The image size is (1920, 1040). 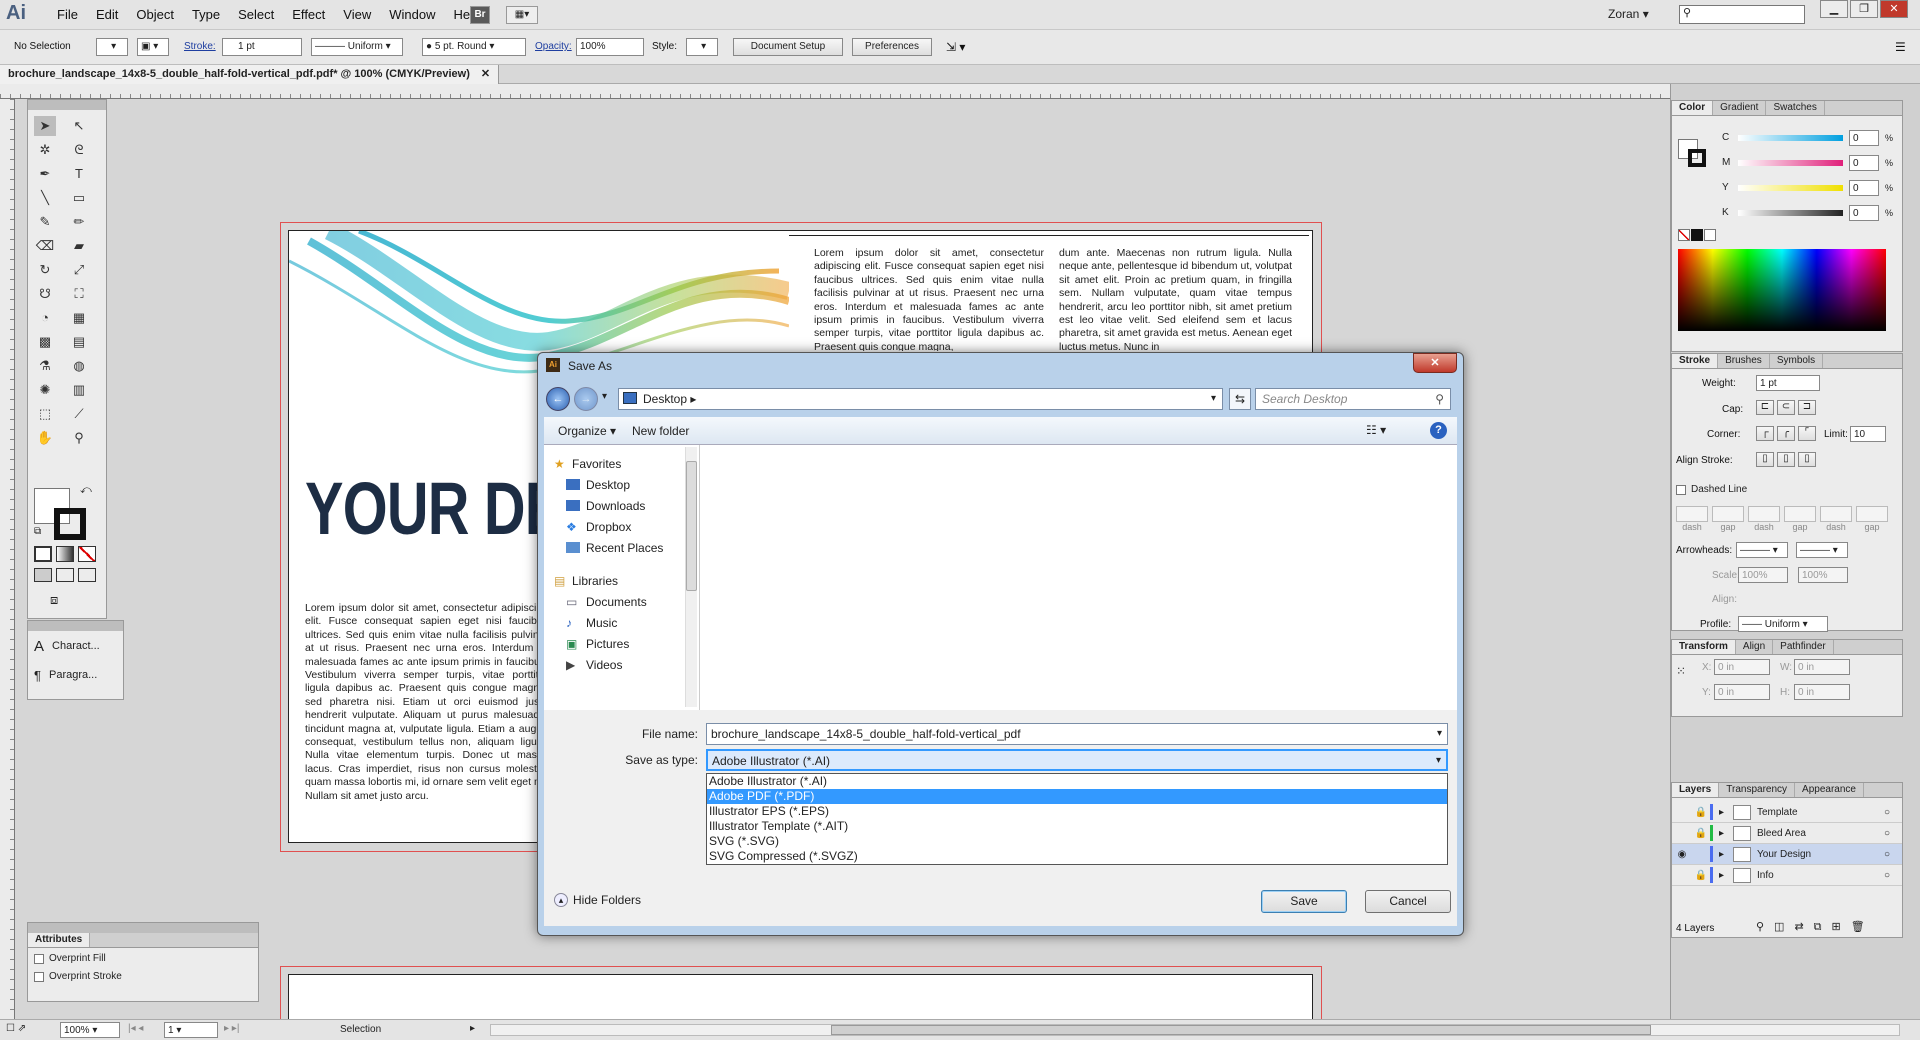 I want to click on layer-row-template: 🔒 ▸ Template ○, so click(x=1787, y=812).